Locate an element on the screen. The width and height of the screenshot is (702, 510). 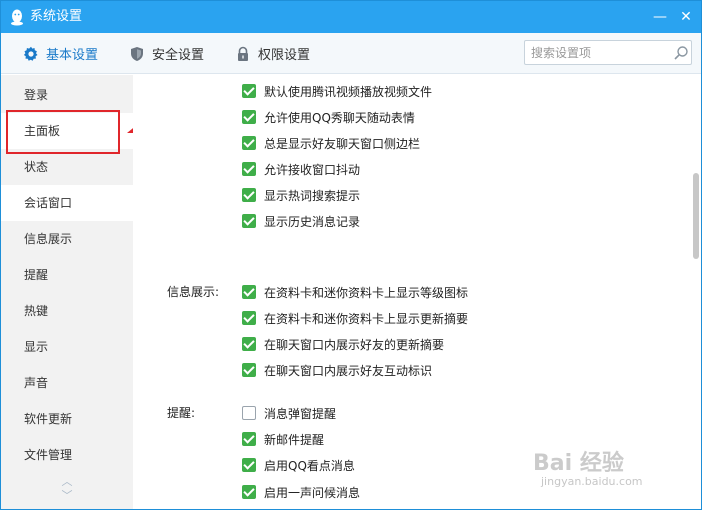
sidebar-item-main-panel: 主面板 is located at coordinates (67, 131).